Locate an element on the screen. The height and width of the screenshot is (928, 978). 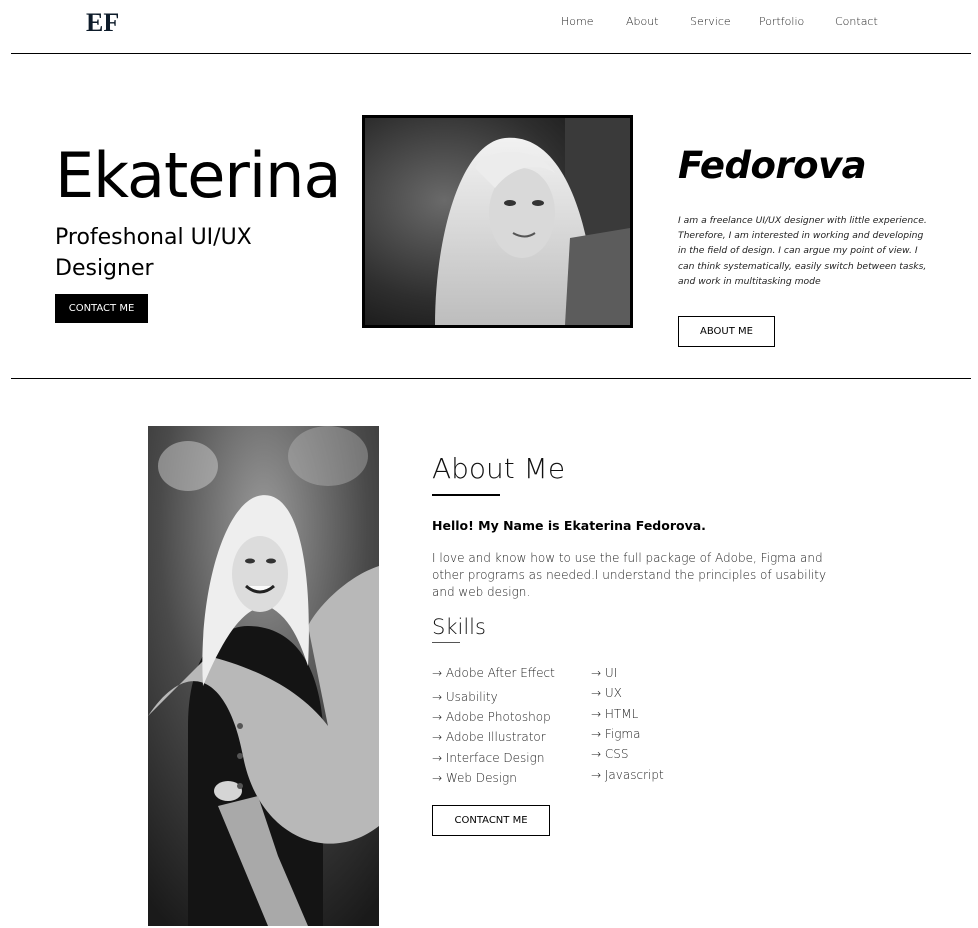
header-divider is located at coordinates (491, 53).